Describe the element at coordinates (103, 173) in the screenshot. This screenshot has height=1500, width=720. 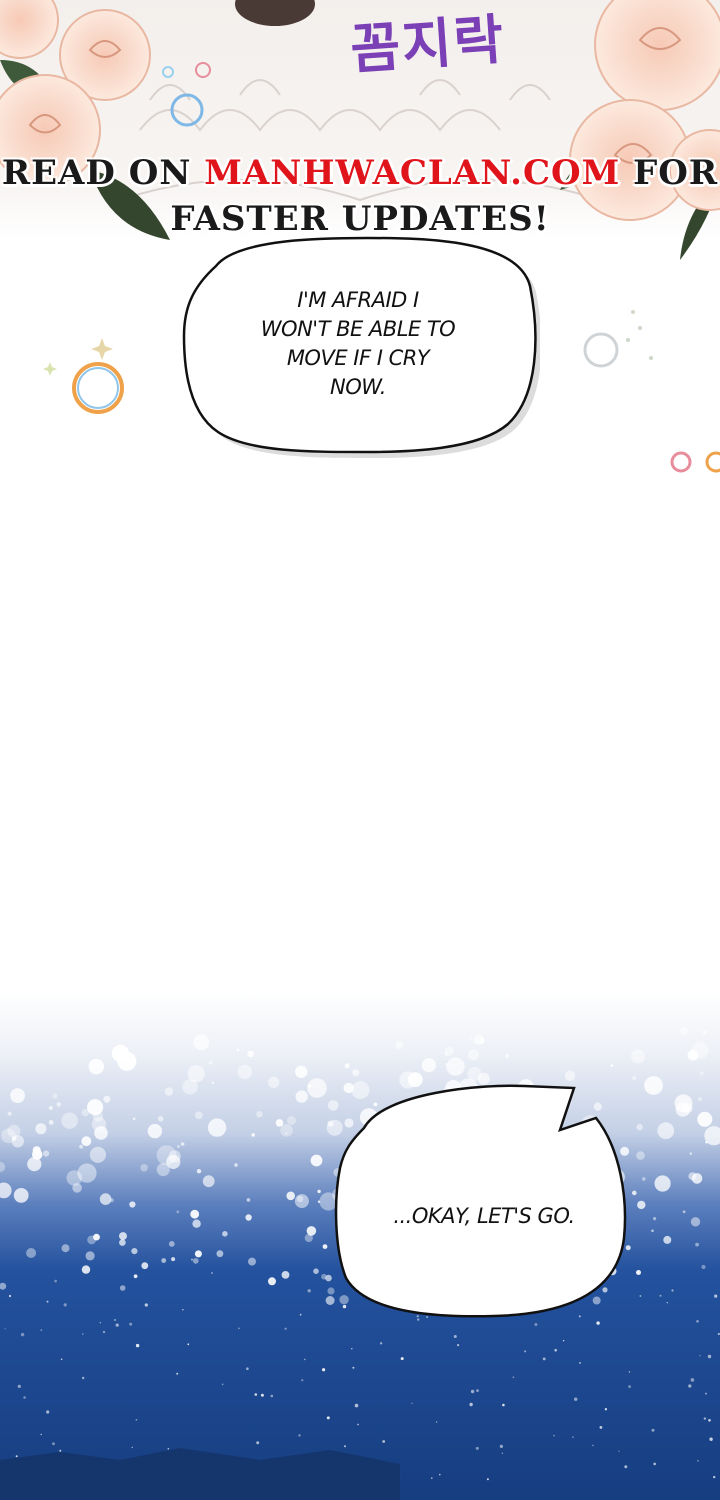
I see `watermark-prefix: READ ON` at that location.